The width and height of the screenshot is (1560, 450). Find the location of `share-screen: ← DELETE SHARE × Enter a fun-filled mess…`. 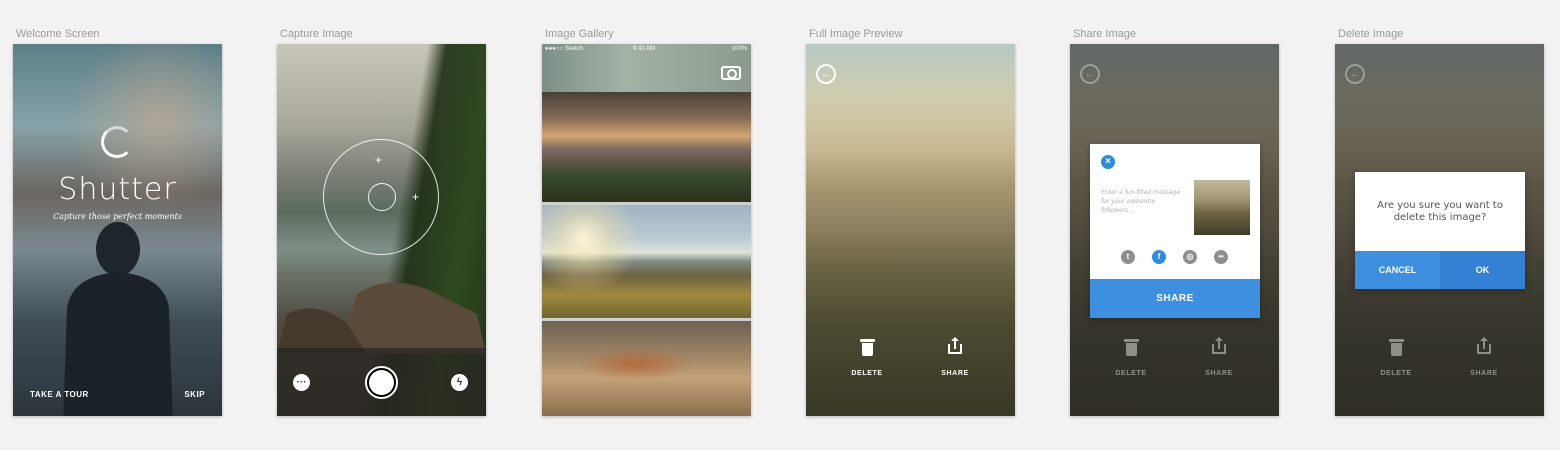

share-screen: ← DELETE SHARE × Enter a fun-filled mess… is located at coordinates (1174, 230).